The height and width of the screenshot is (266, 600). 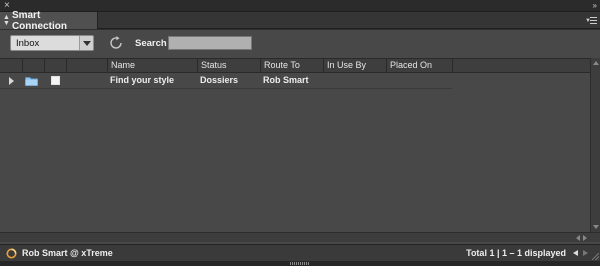 What do you see at coordinates (6, 20) in the screenshot?
I see `tab-updown-icon: ▲ ▼` at bounding box center [6, 20].